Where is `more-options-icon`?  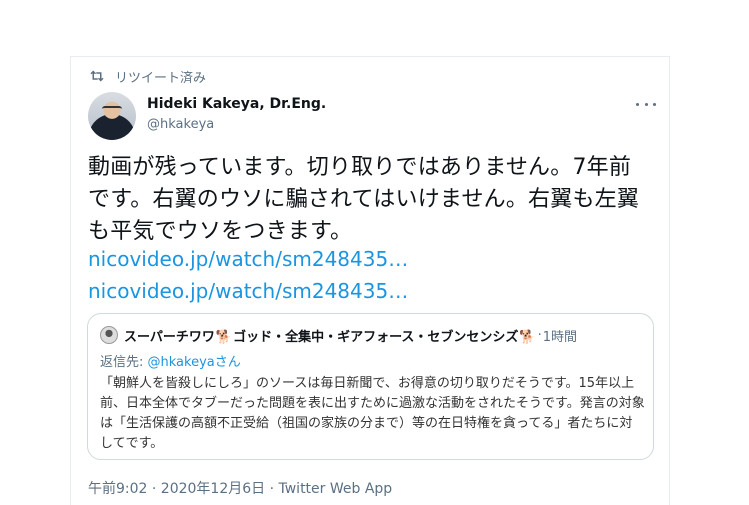
more-options-icon is located at coordinates (646, 104).